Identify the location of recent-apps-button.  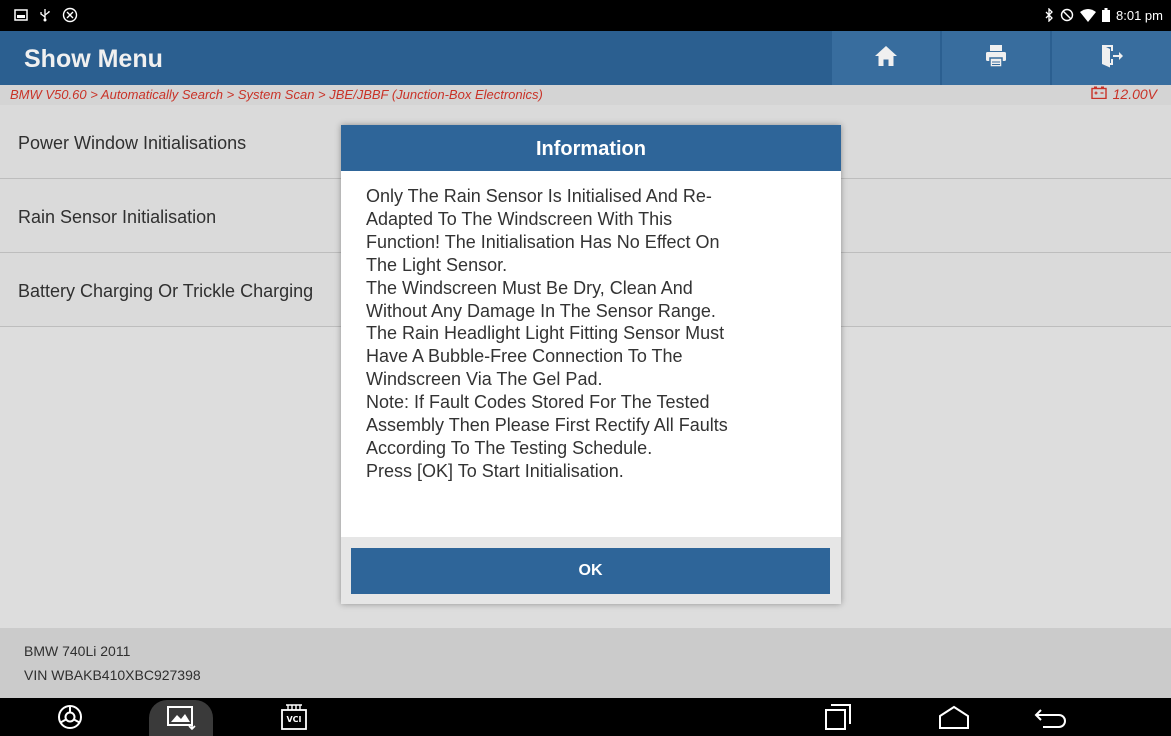
(838, 717).